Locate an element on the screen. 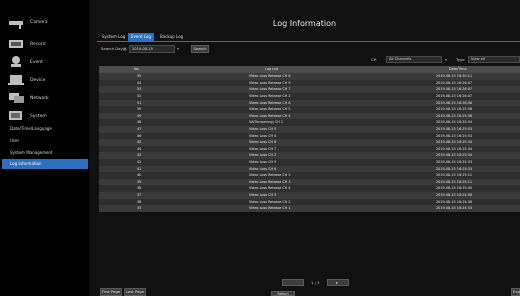  column-header-no: No. is located at coordinates (137, 69).